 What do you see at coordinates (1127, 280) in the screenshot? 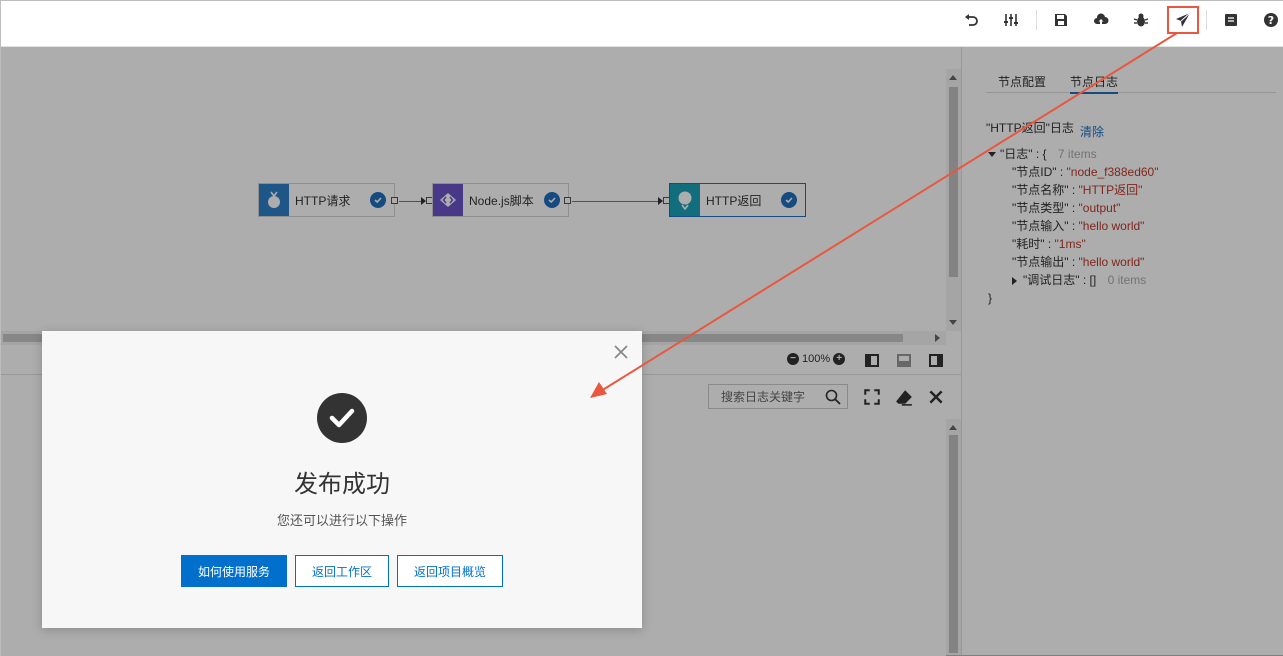
I see `item-count: 0 items` at bounding box center [1127, 280].